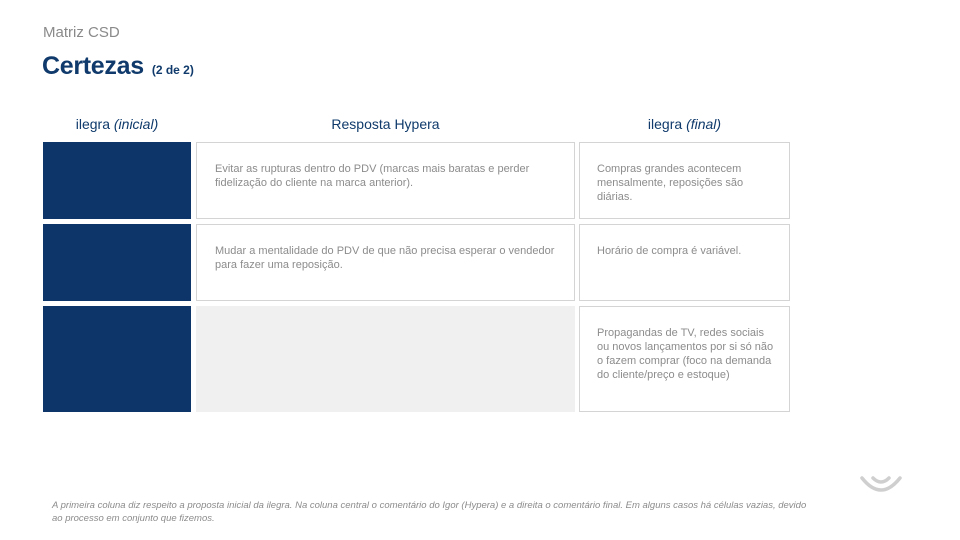 The width and height of the screenshot is (960, 540). Describe the element at coordinates (881, 484) in the screenshot. I see `smile-logo-icon` at that location.